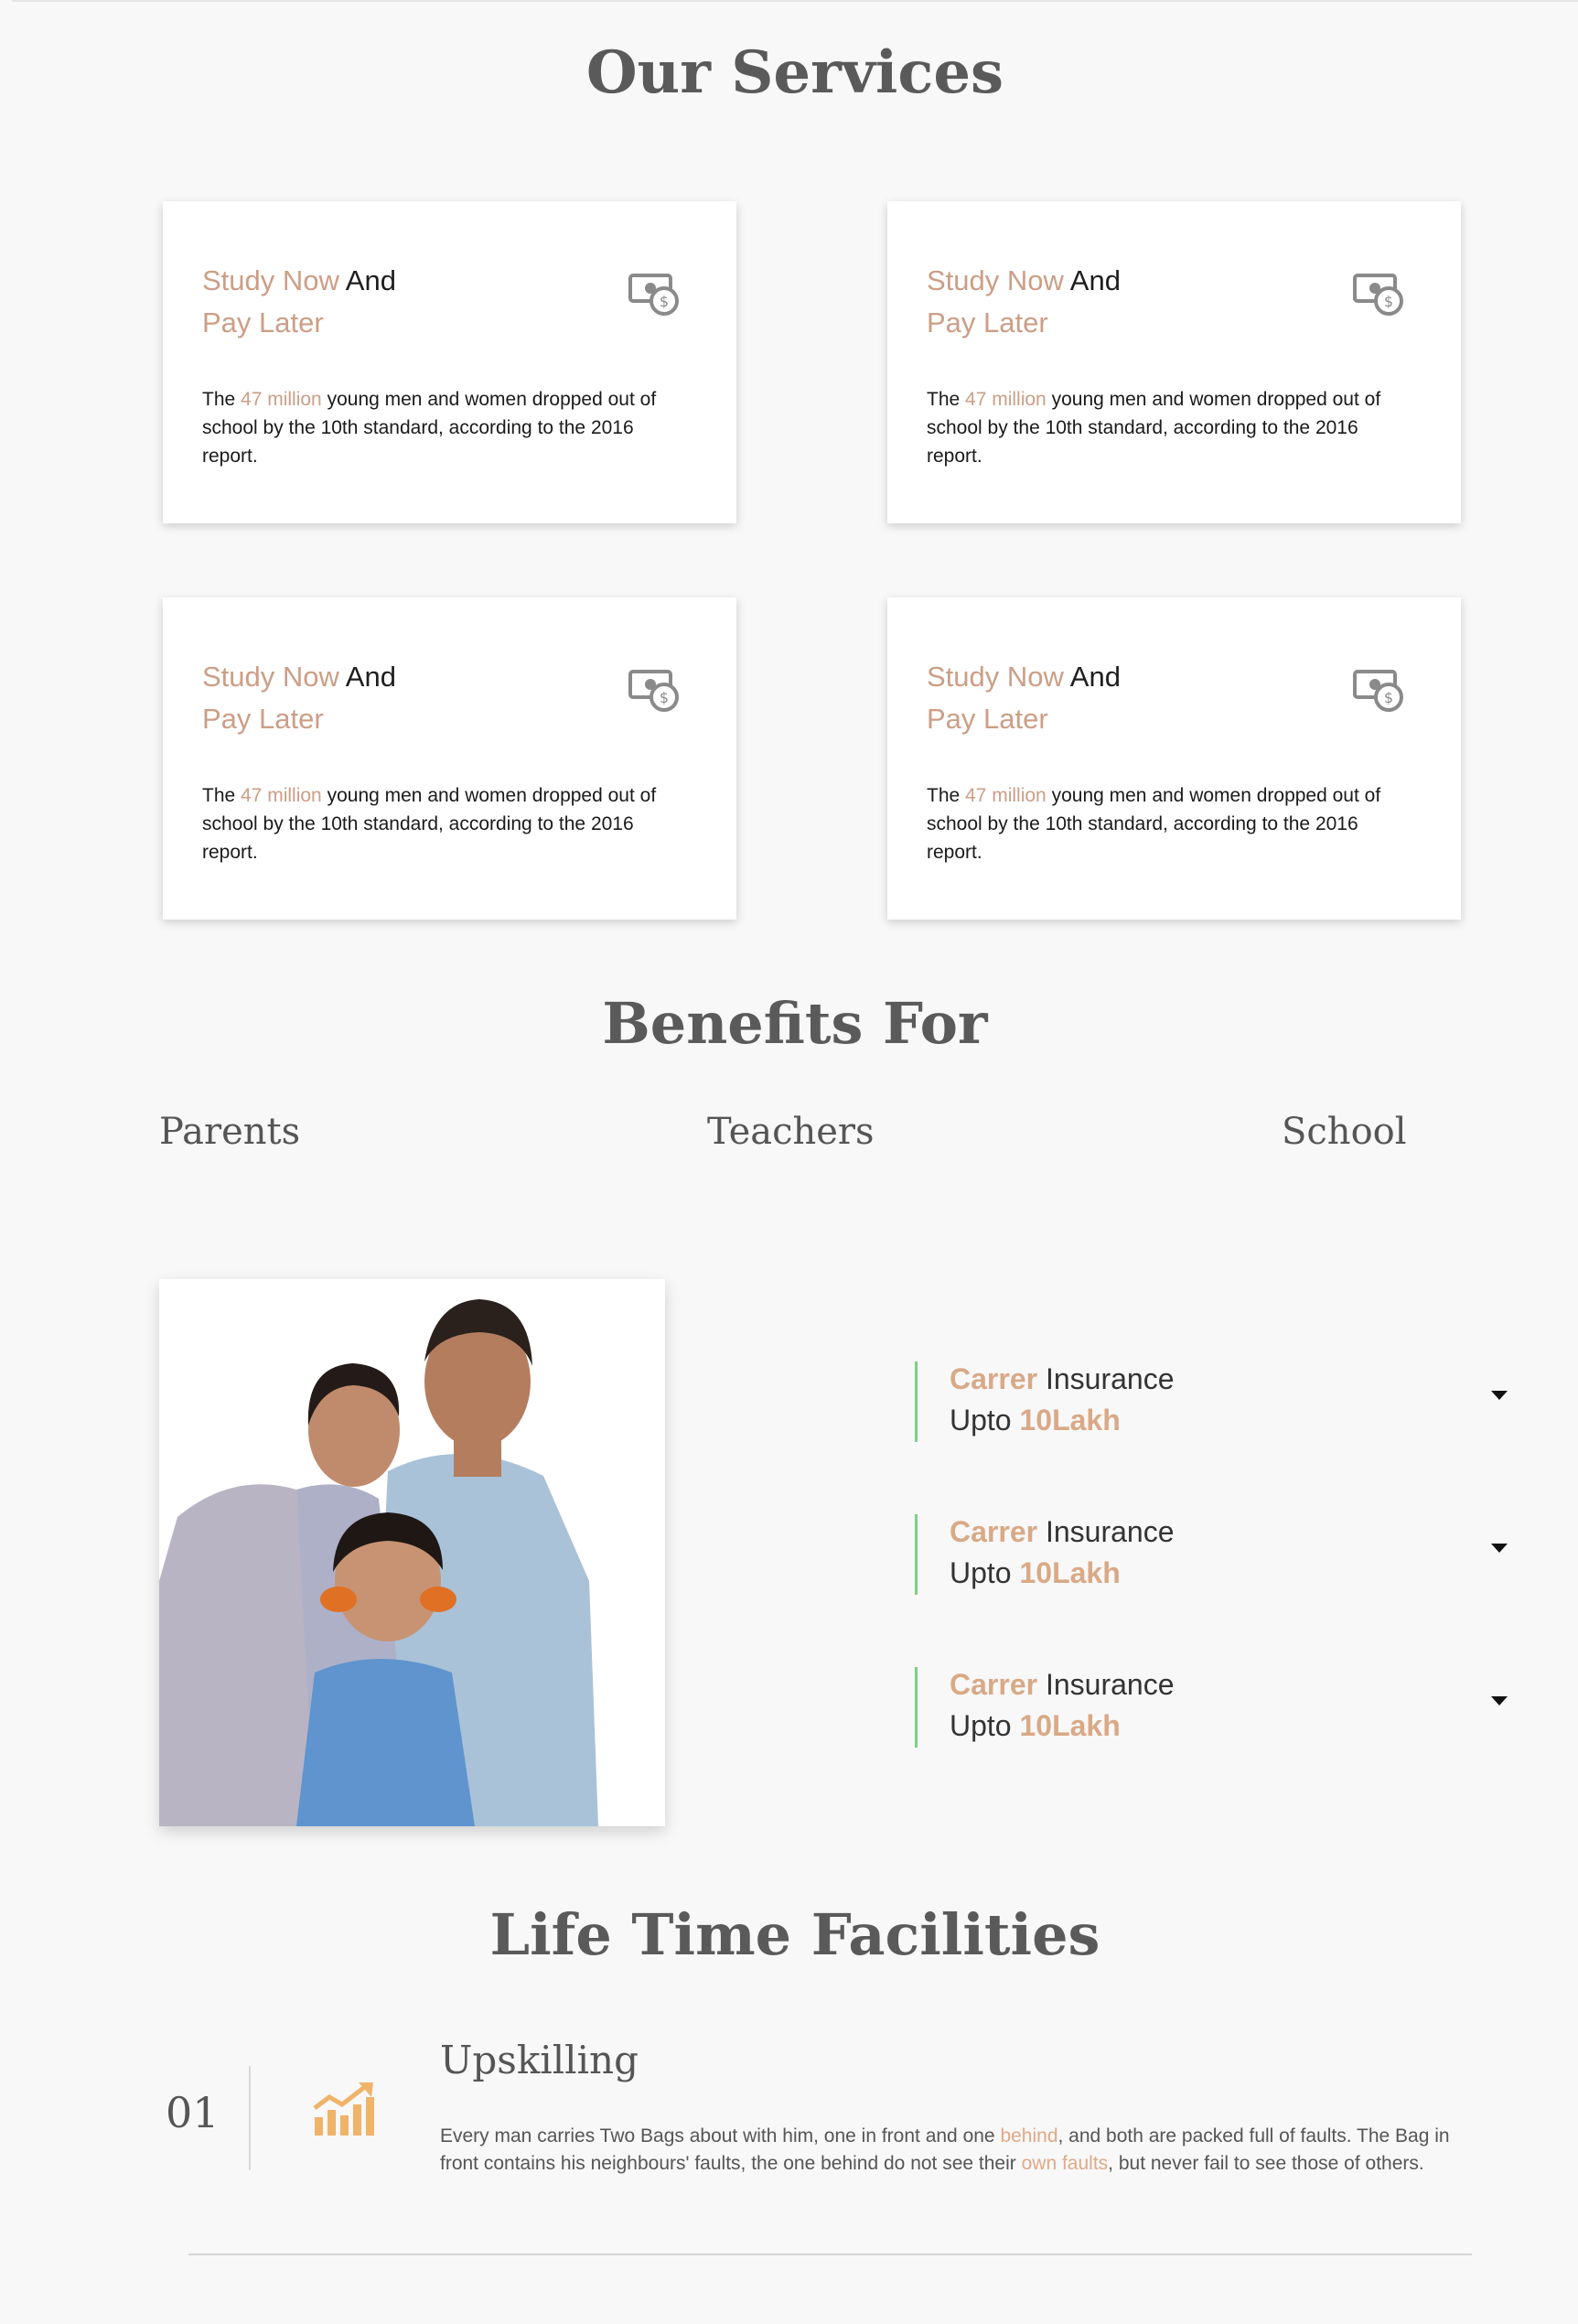 The width and height of the screenshot is (1578, 2324). I want to click on benefits-title: Benefits For, so click(795, 1023).